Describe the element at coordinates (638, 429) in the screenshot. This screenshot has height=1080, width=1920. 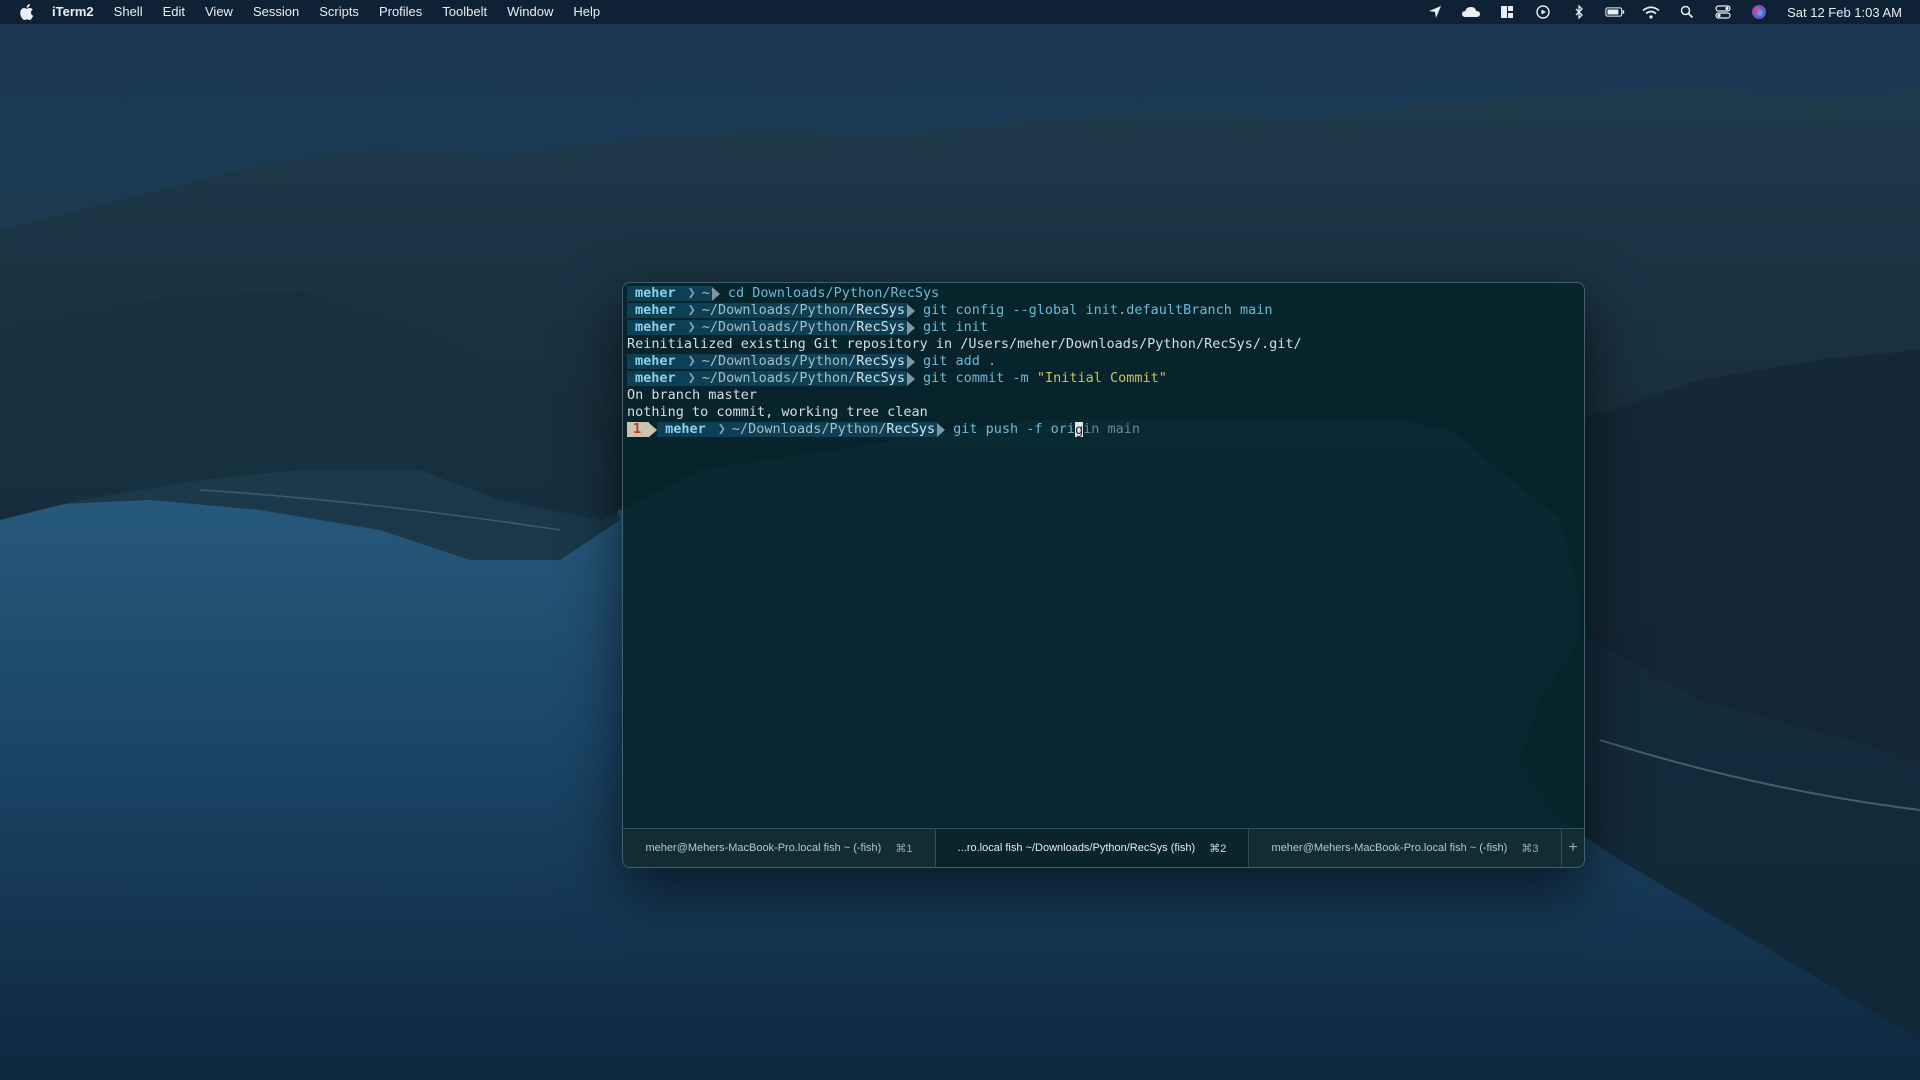
I see `exit-status-badge: 1` at that location.